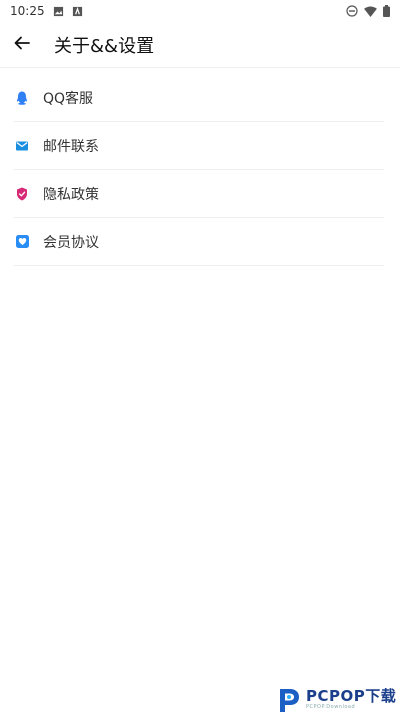 The width and height of the screenshot is (400, 720). What do you see at coordinates (352, 11) in the screenshot?
I see `do-not-disturb-icon` at bounding box center [352, 11].